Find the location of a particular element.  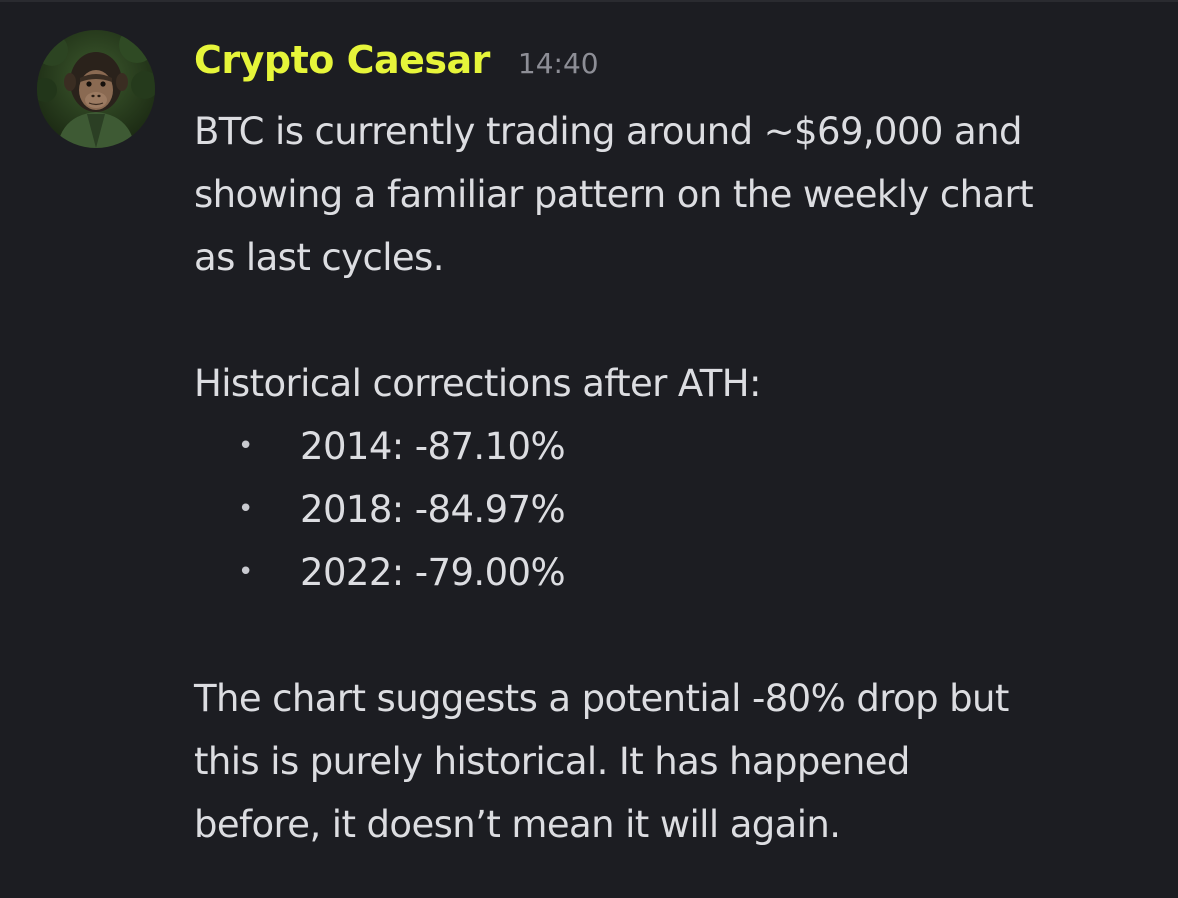

list-item: • 2022: -79.00% is located at coordinates (679, 572).